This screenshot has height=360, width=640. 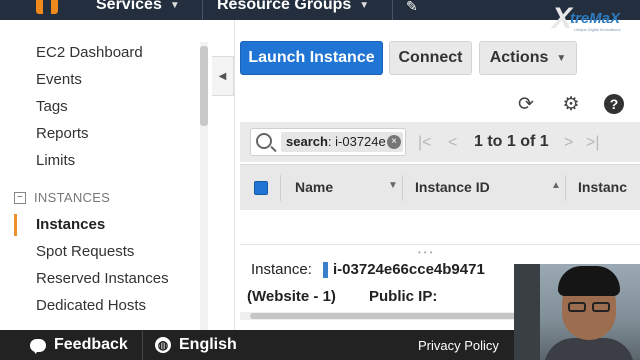 I want to click on pin-icon: ✎, so click(x=412, y=7).